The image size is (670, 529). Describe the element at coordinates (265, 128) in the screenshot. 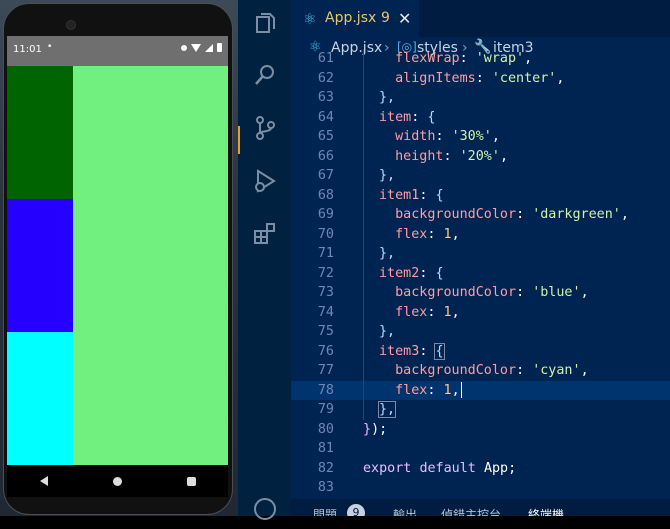

I see `source-control-icon` at that location.